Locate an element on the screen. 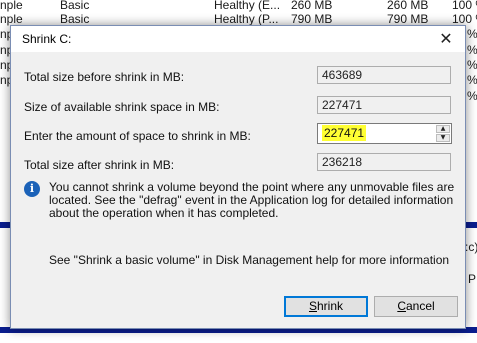 The width and height of the screenshot is (477, 343). cancel-button: Cancel is located at coordinates (416, 306).